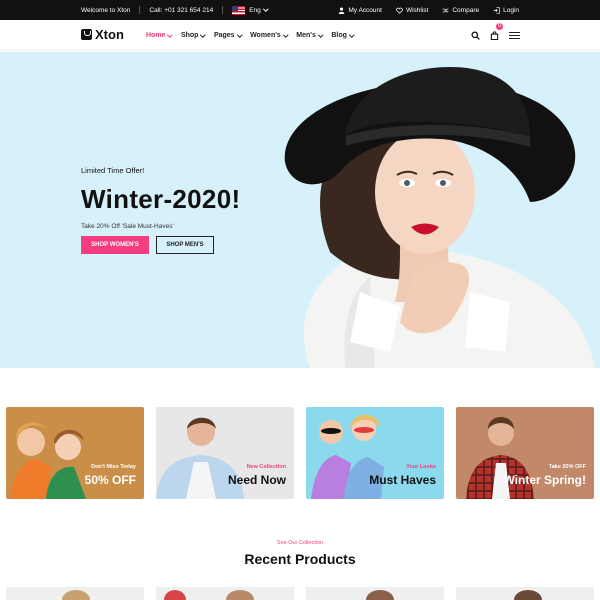 The width and height of the screenshot is (600, 600). I want to click on menu-item-mens: Men's, so click(310, 35).